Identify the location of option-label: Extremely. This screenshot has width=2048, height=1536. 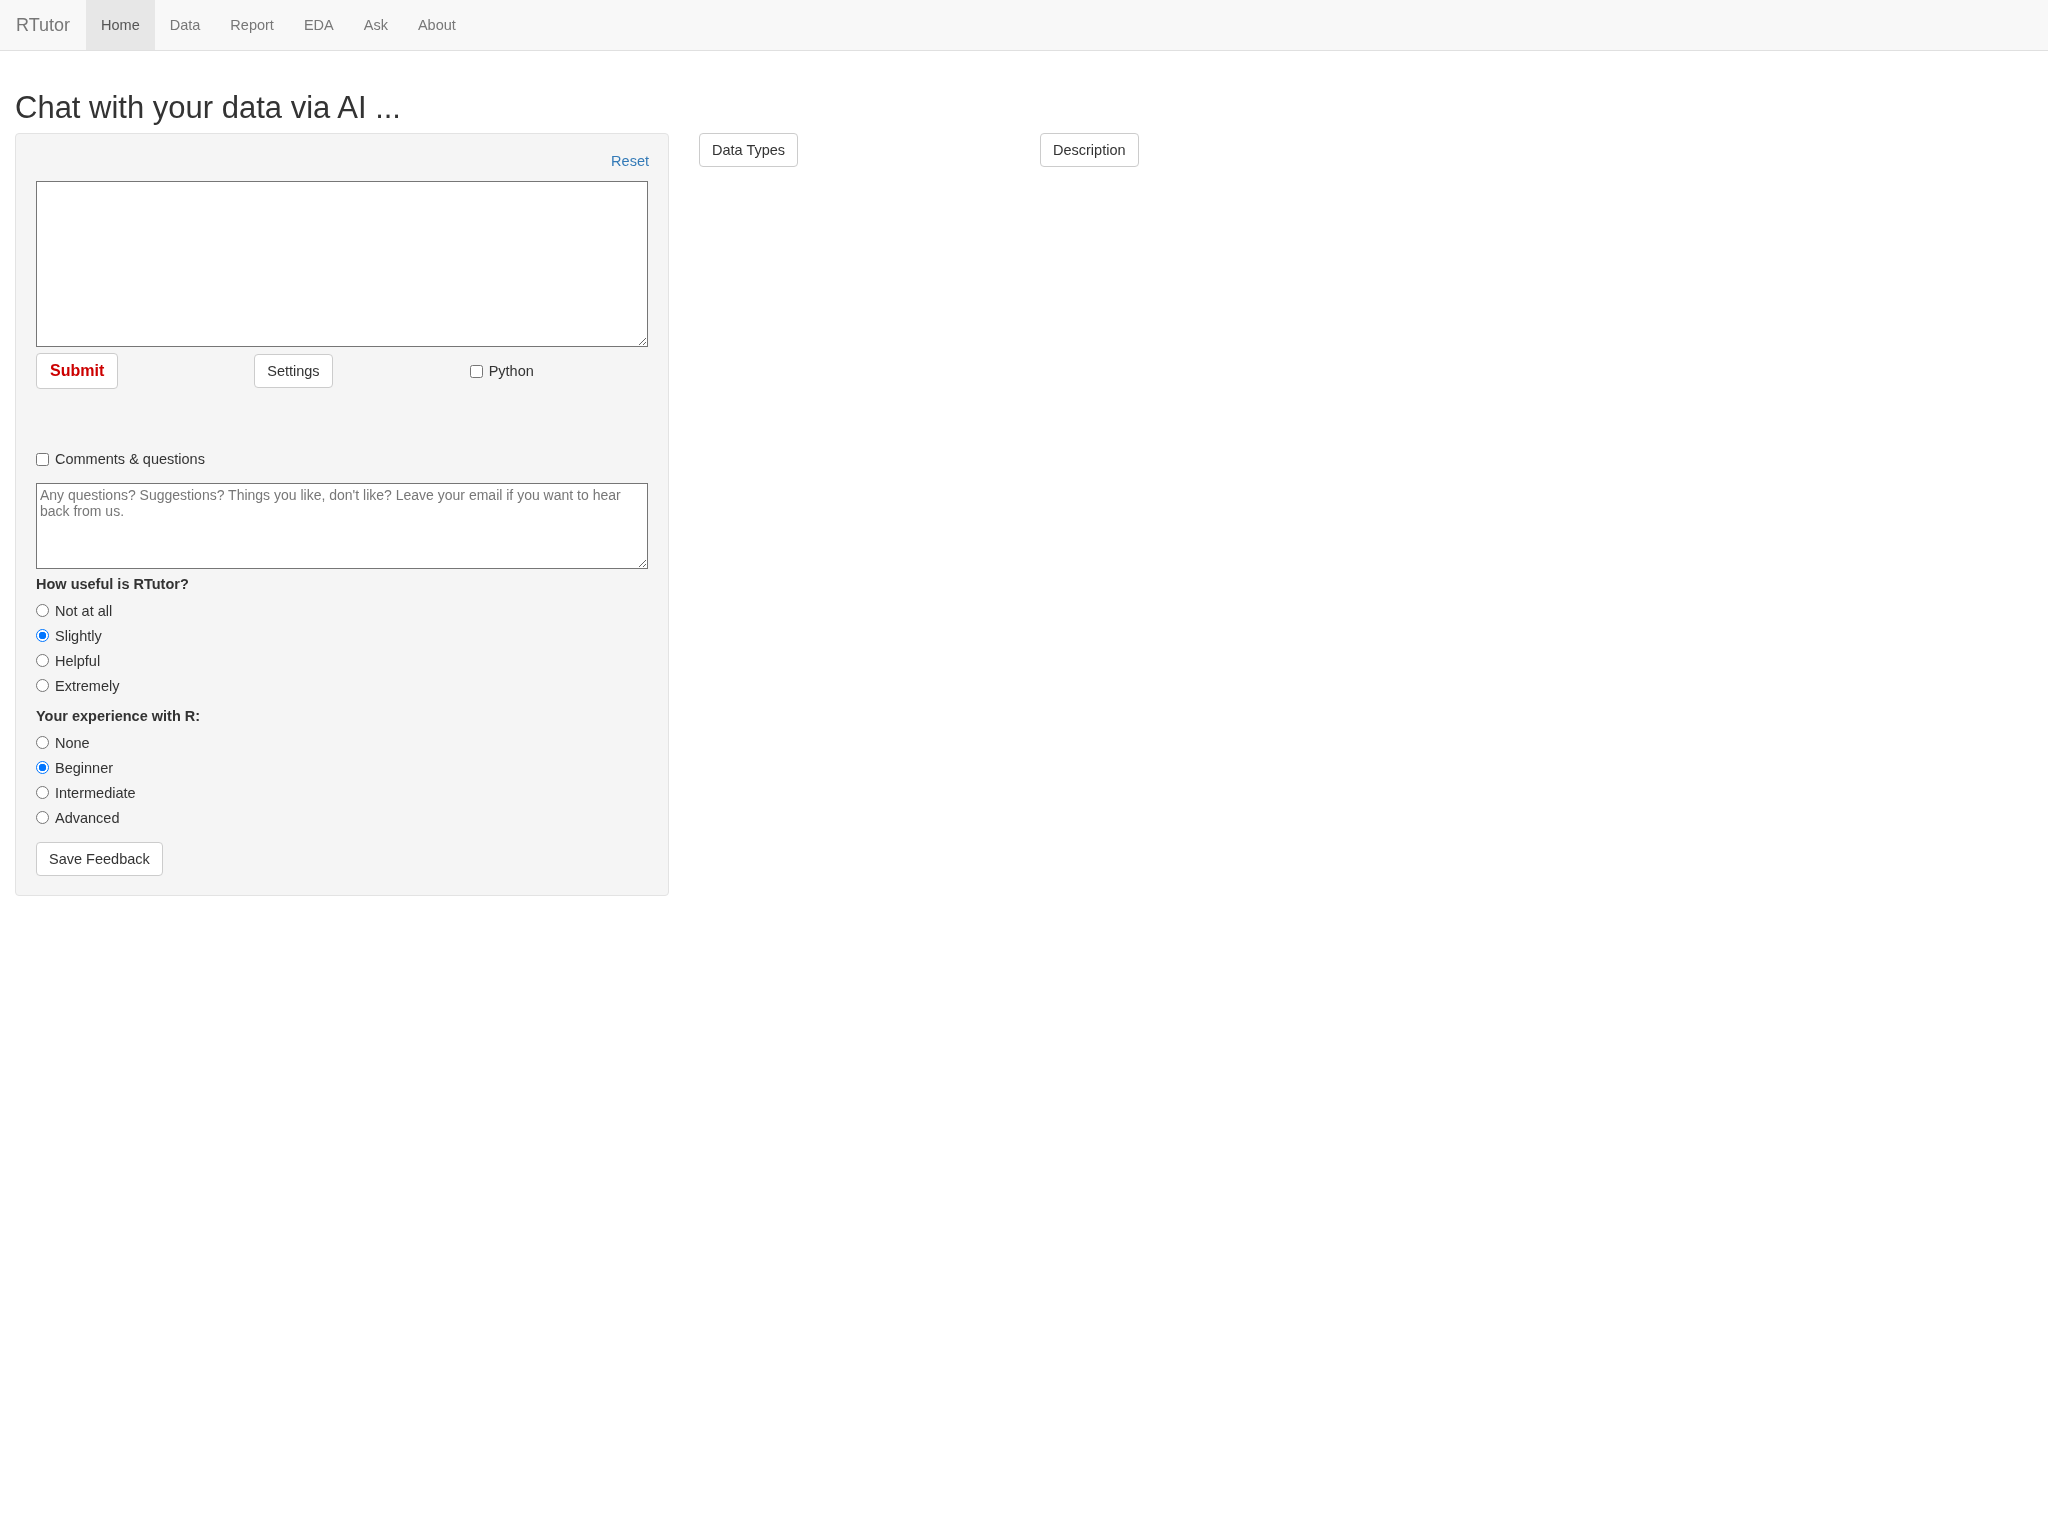
(87, 685).